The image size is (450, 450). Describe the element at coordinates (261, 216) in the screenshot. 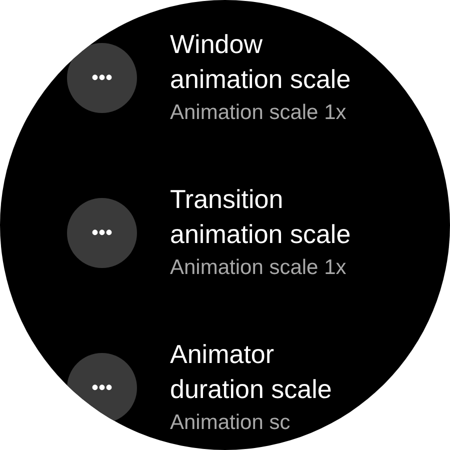

I see `setting-title: Transition animation scale` at that location.